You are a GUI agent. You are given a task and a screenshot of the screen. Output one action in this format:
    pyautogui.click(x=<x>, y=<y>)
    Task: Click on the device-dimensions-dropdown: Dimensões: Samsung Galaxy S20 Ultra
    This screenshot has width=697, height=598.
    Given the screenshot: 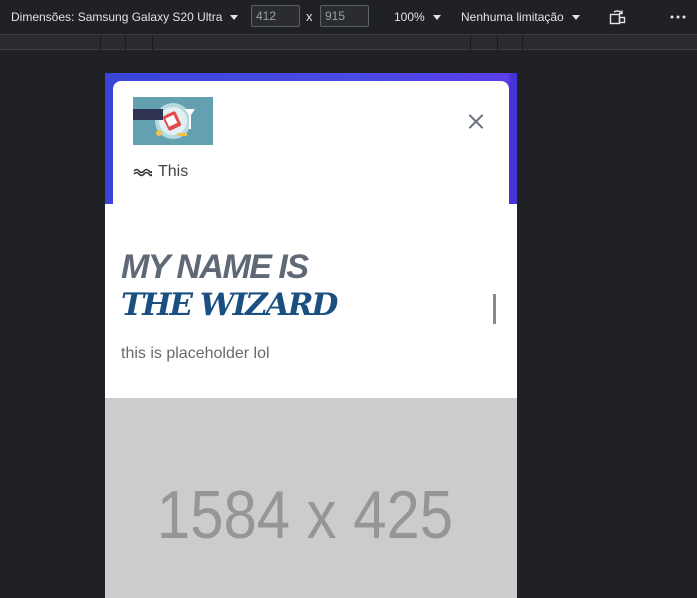 What is the action you would take?
    pyautogui.click(x=125, y=17)
    